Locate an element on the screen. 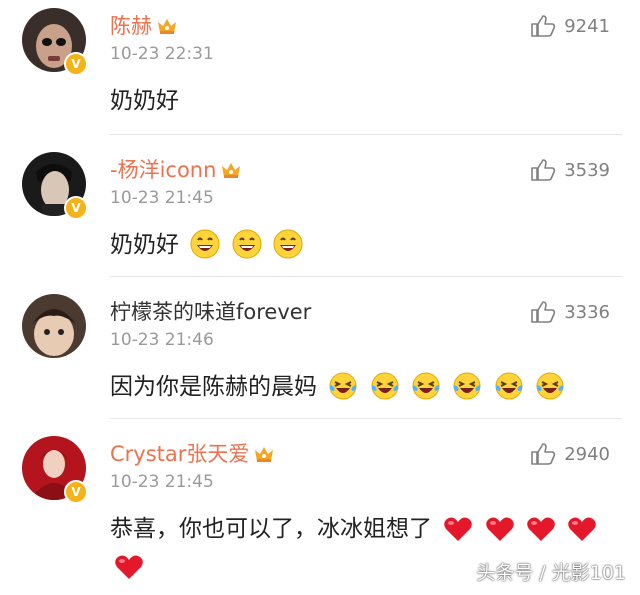  username: Crystar张天爱 is located at coordinates (192, 453).